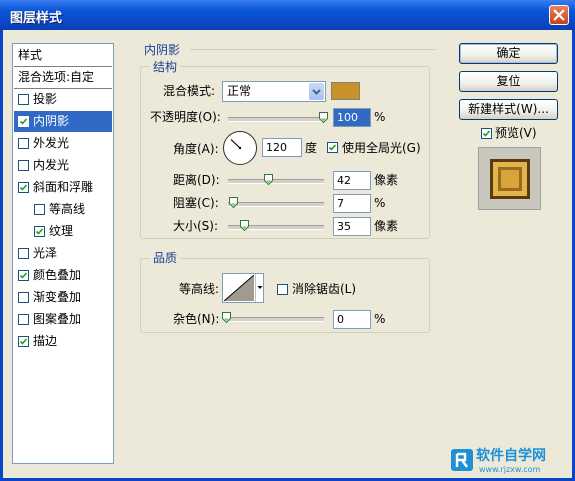 The width and height of the screenshot is (575, 481). Describe the element at coordinates (510, 469) in the screenshot. I see `watermark-url: www.rjzxw.com` at that location.